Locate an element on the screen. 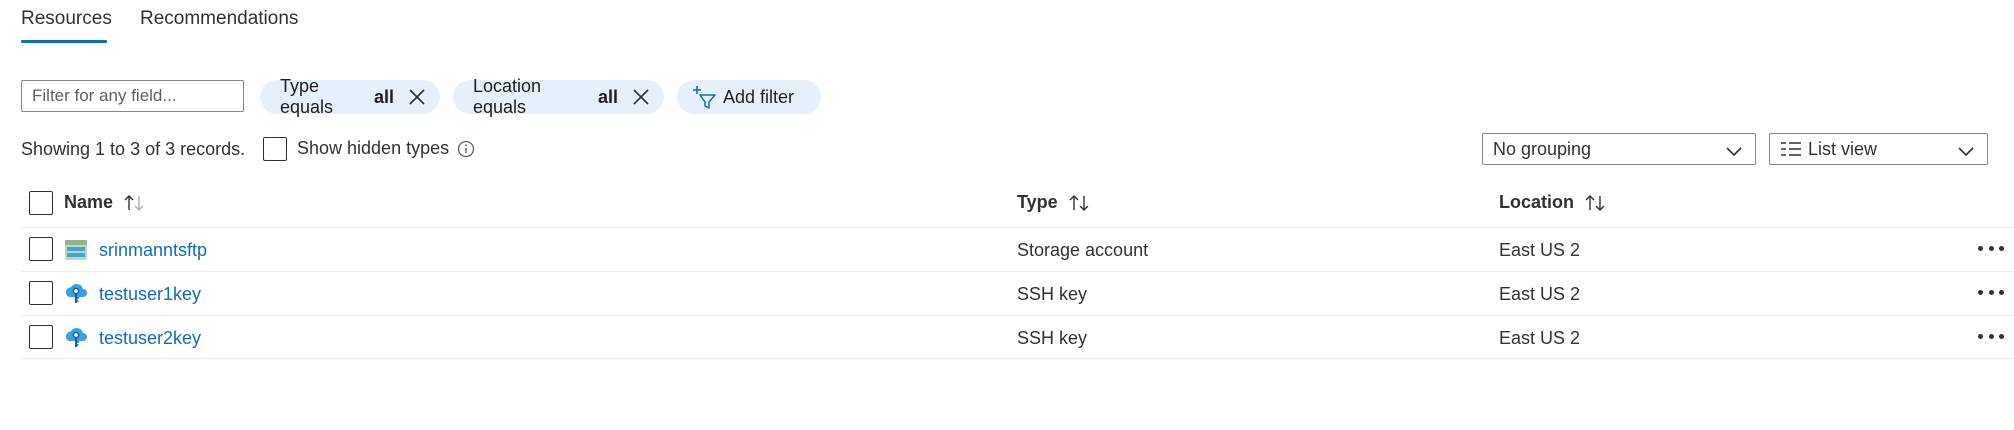 This screenshot has width=2014, height=430. add-filter-icon is located at coordinates (704, 97).